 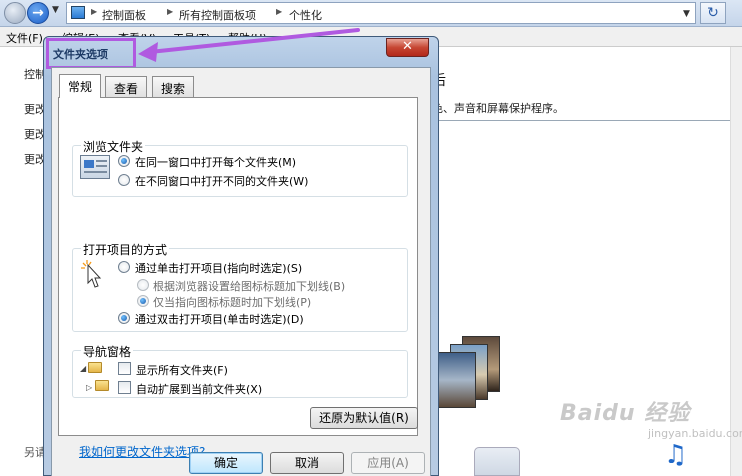 What do you see at coordinates (695, 433) in the screenshot?
I see `baidu-watermark-url: jingyan.baidu.com` at bounding box center [695, 433].